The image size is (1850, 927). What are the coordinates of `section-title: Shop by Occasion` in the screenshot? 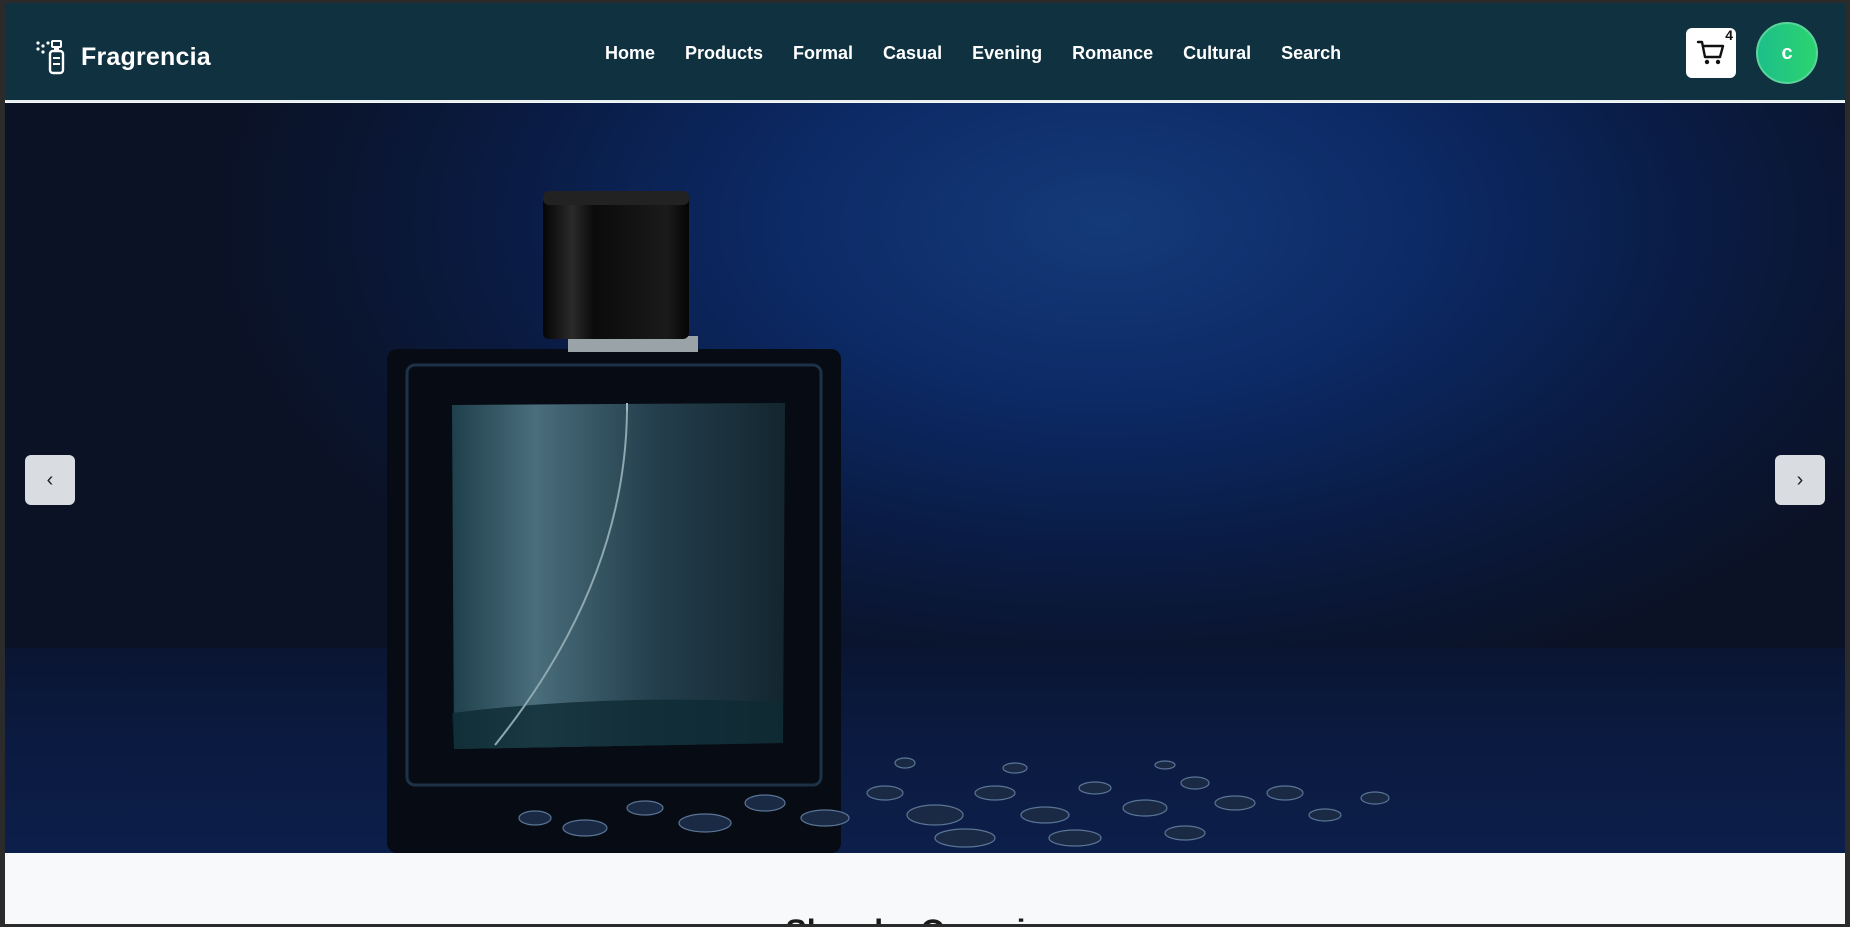 It's located at (925, 918).